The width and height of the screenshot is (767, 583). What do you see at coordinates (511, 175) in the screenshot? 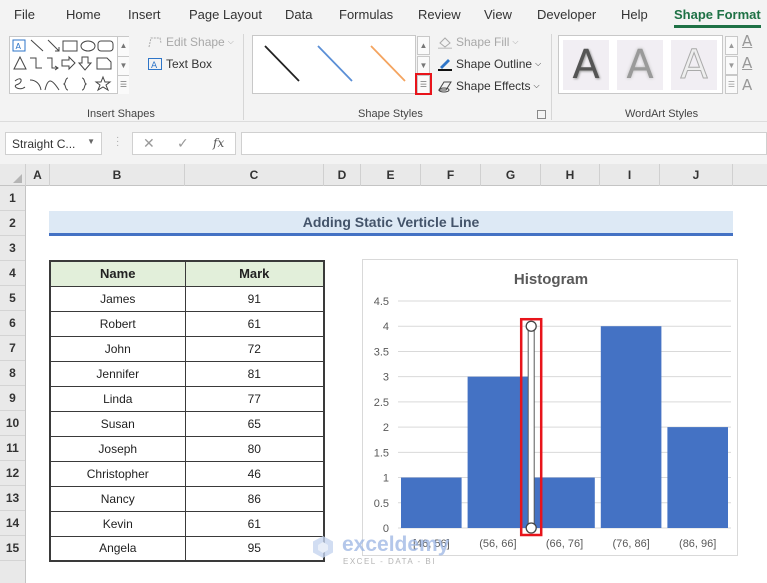
I see `column-header-g: G` at bounding box center [511, 175].